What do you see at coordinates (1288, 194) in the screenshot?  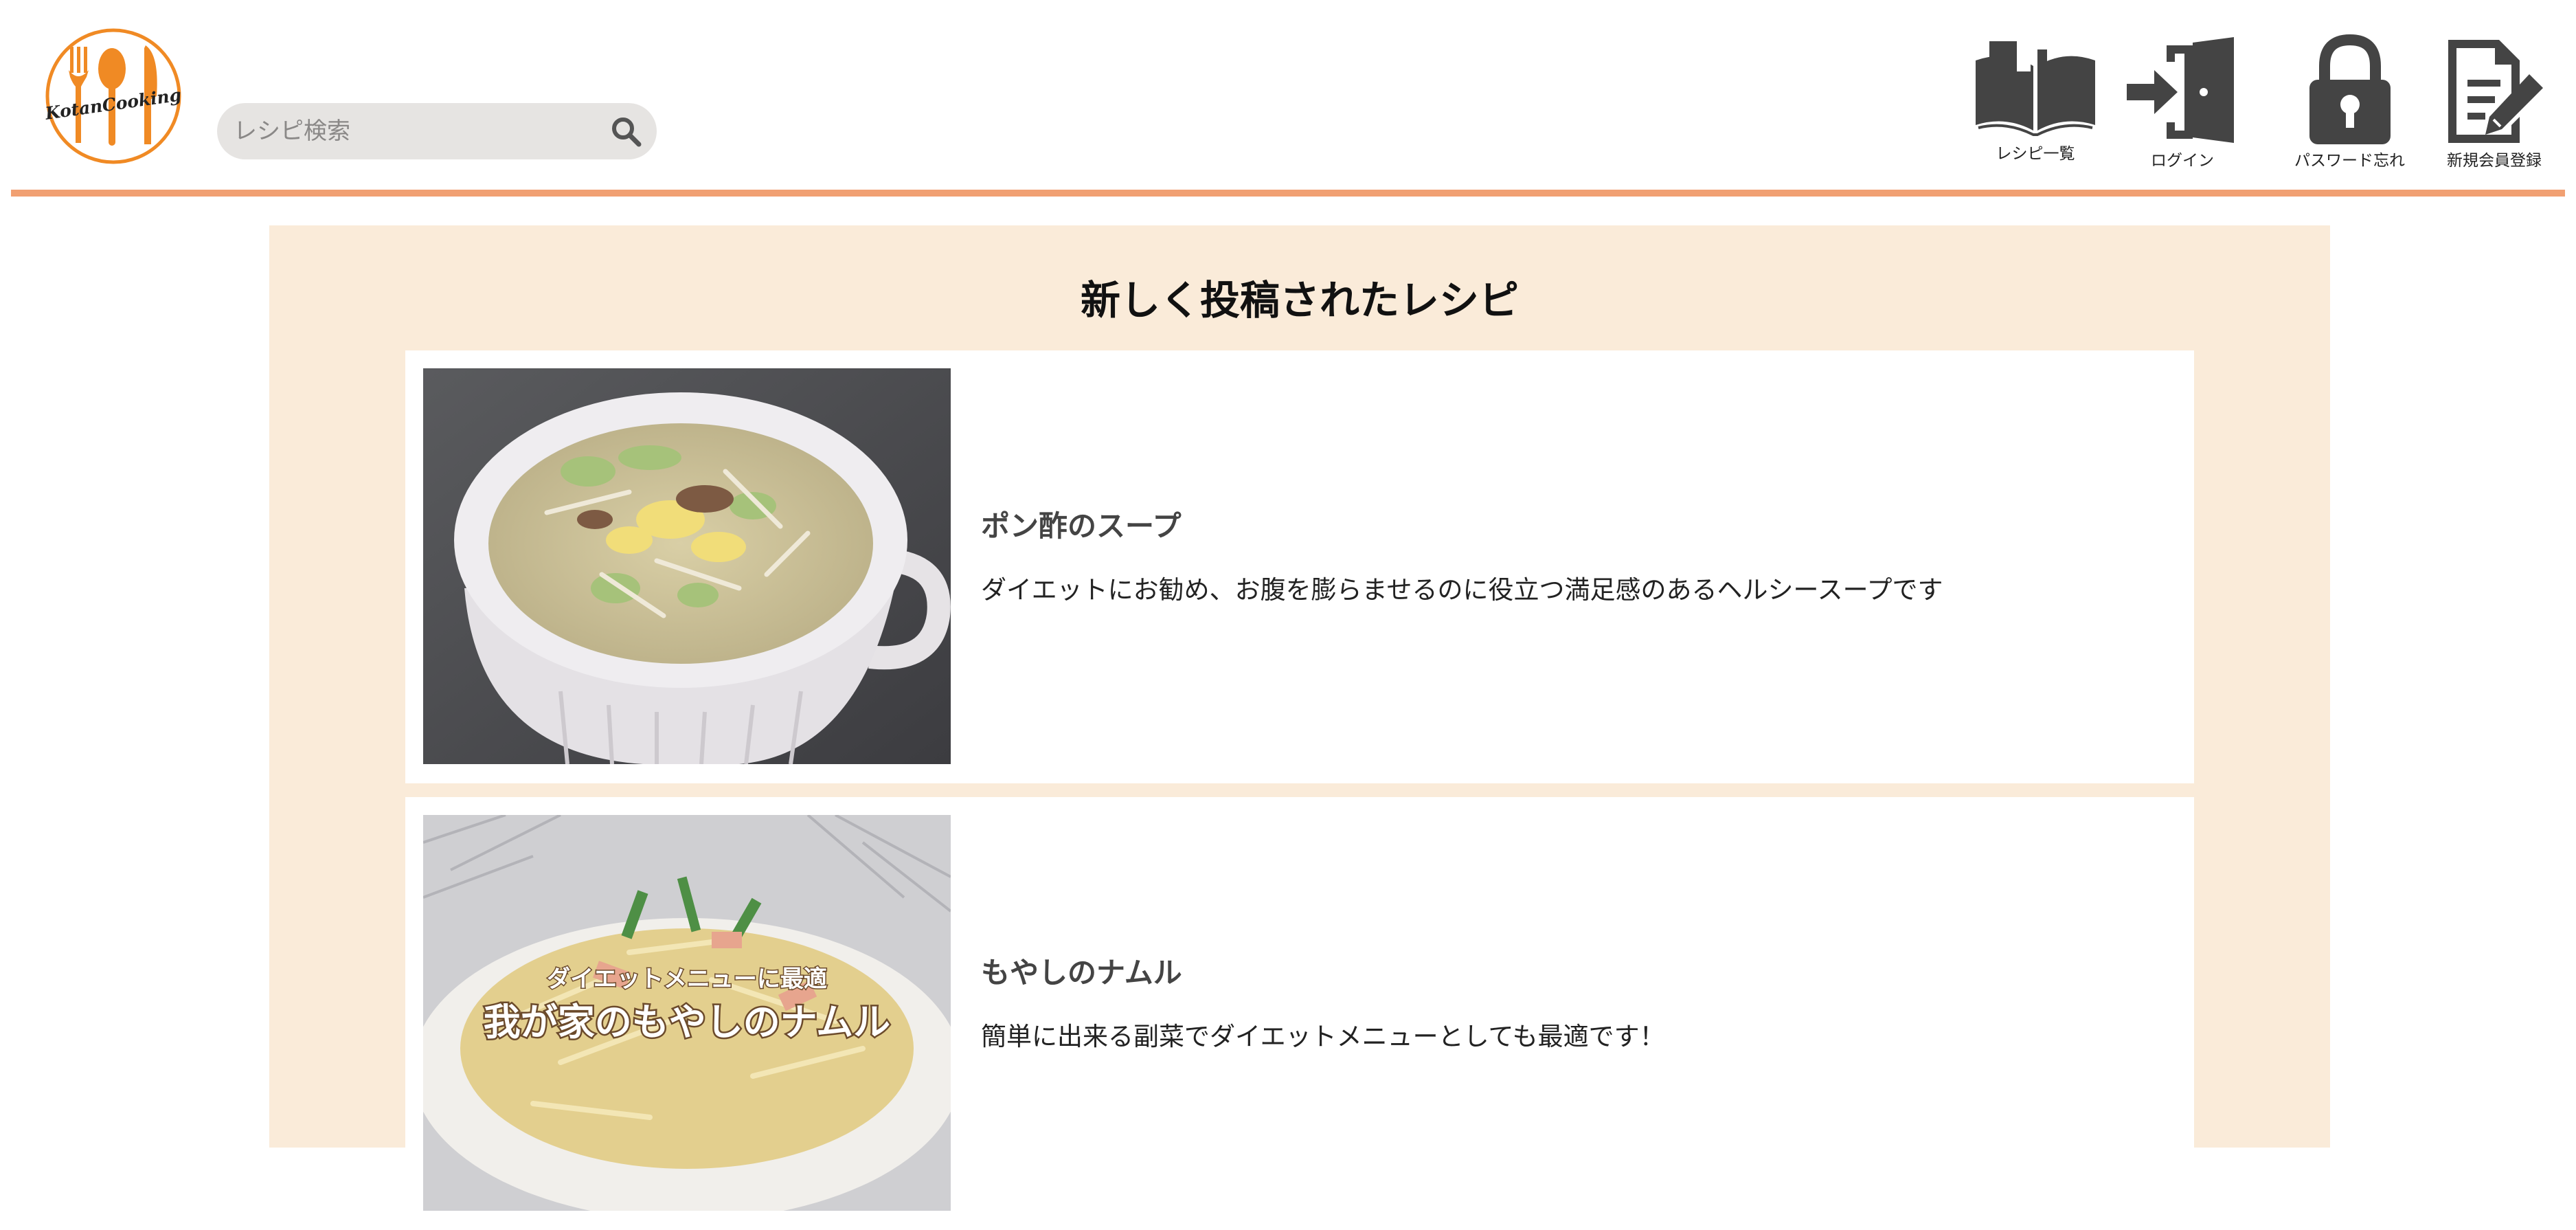 I see `header-divider` at bounding box center [1288, 194].